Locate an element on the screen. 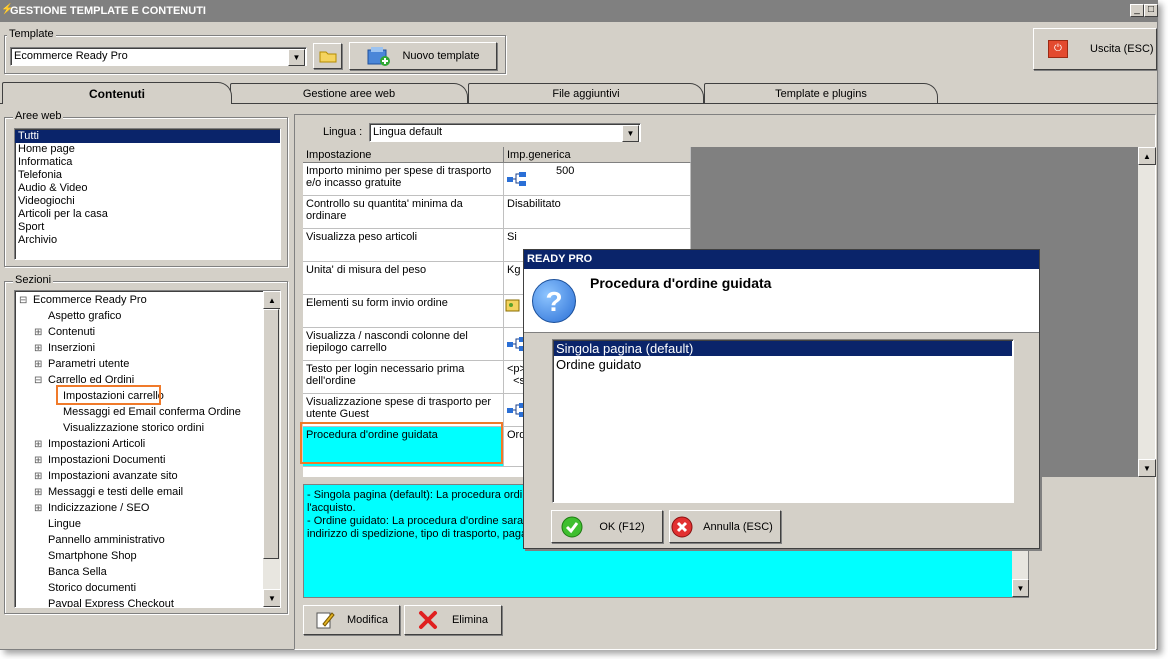  tree-item: ⊞ Indicizzazione / SEO is located at coordinates (92, 508).